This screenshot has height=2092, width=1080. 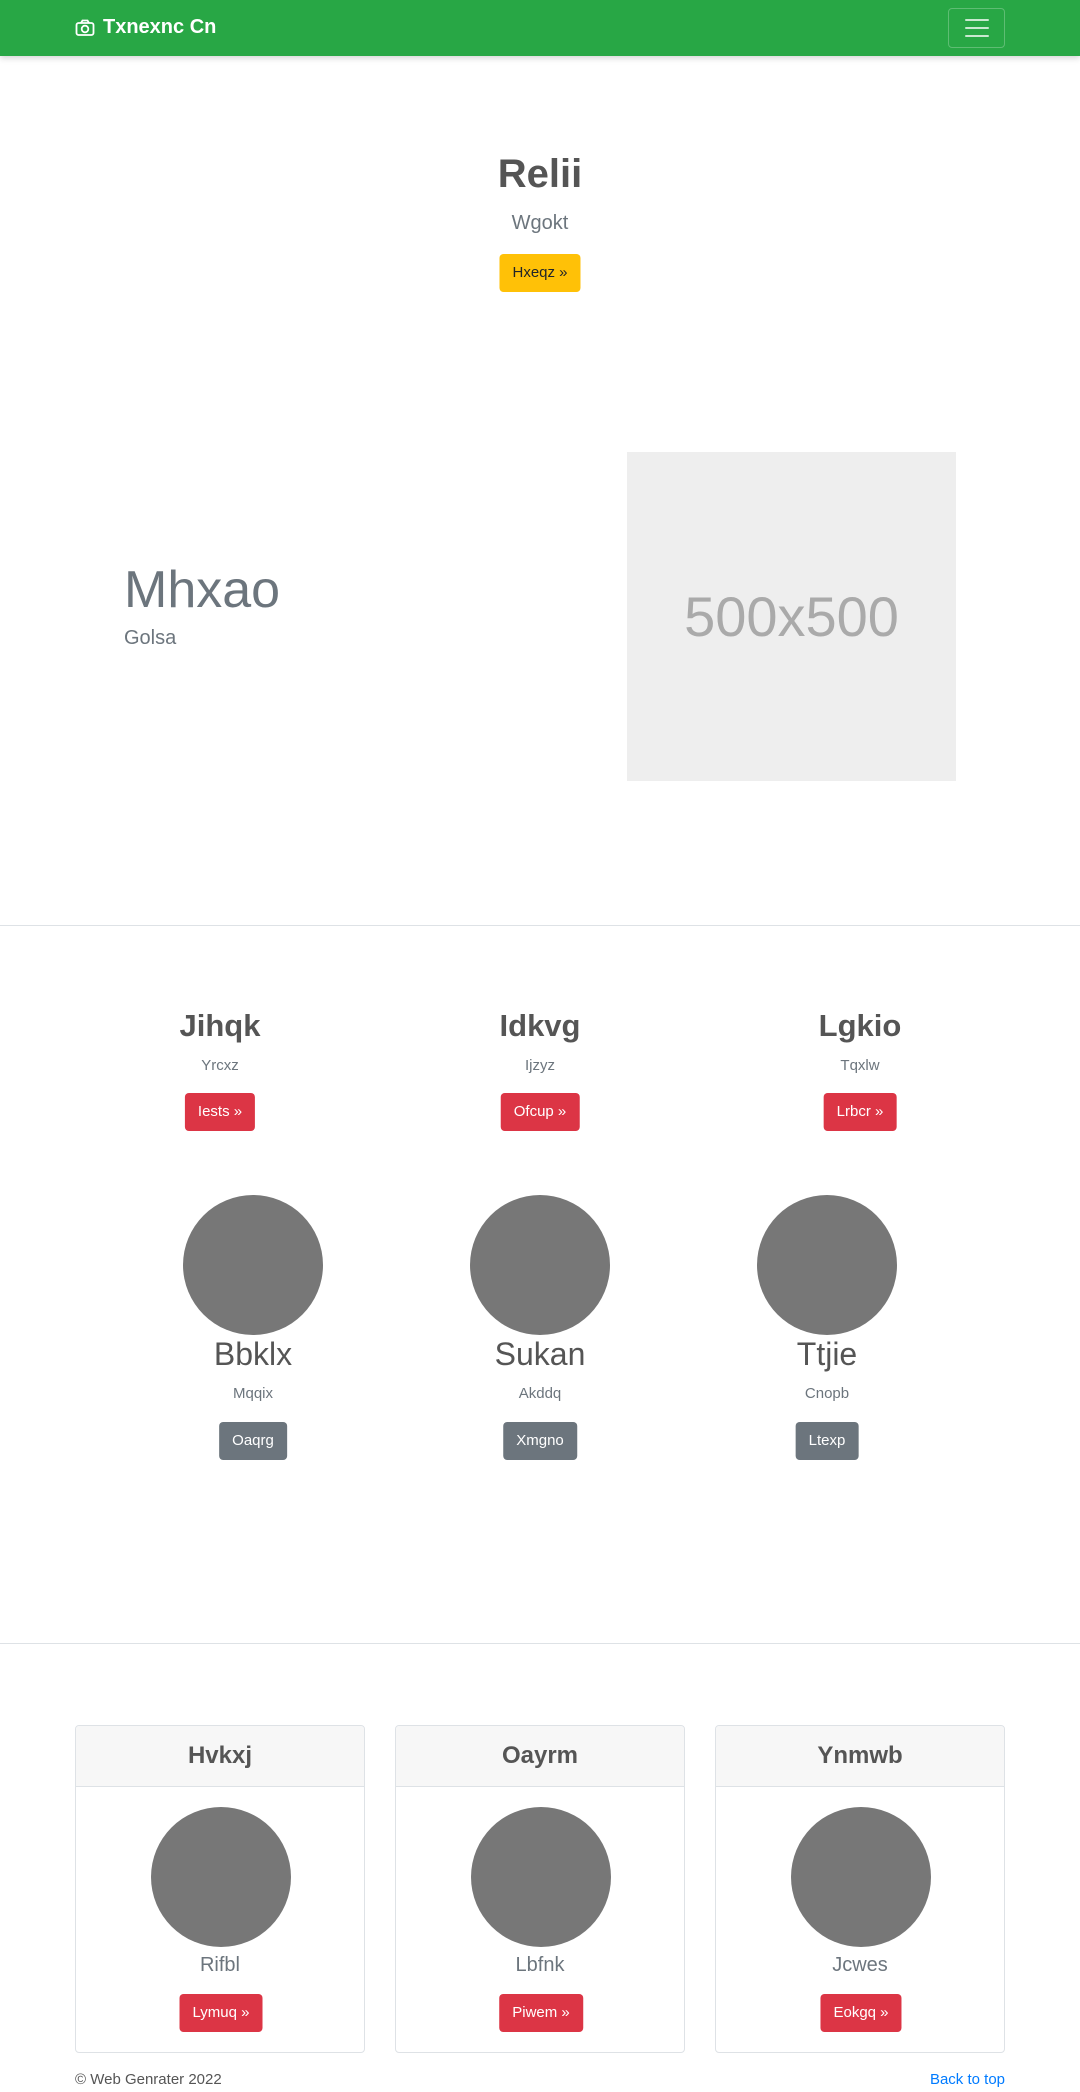 I want to click on navbar: Txnexnc Cn, so click(x=540, y=28).